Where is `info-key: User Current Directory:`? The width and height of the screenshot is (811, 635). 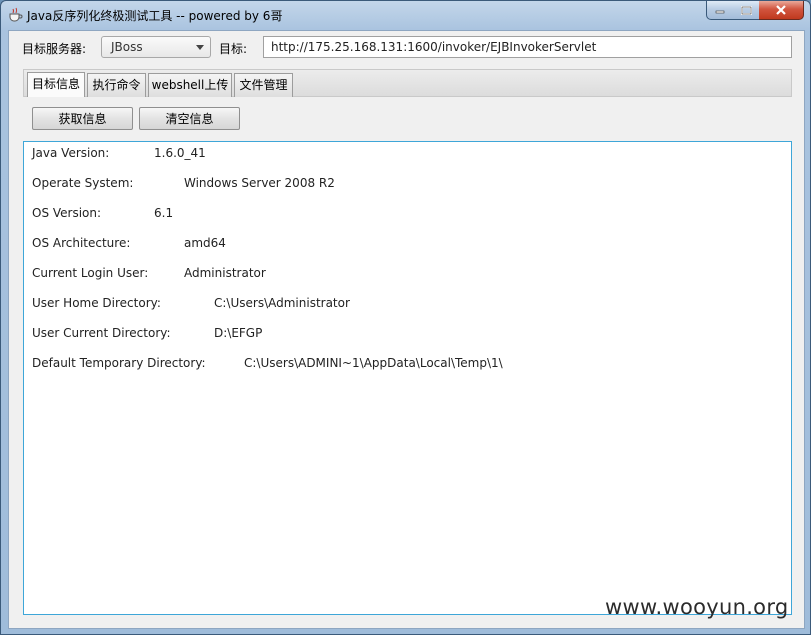 info-key: User Current Directory: is located at coordinates (101, 333).